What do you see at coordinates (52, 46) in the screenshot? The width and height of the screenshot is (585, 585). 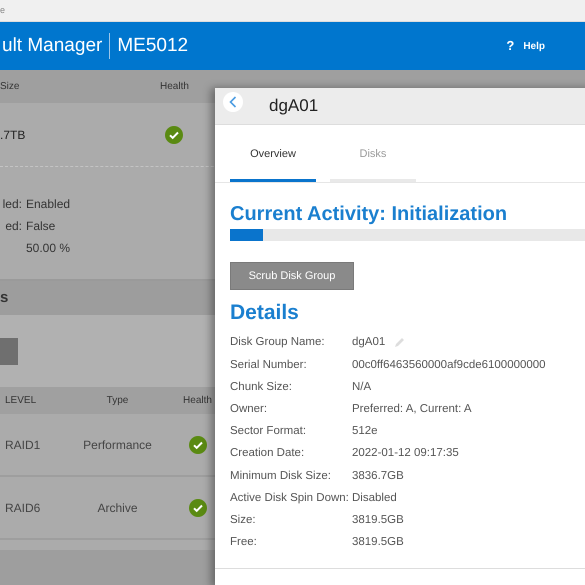 I see `app-title: ult Manager` at bounding box center [52, 46].